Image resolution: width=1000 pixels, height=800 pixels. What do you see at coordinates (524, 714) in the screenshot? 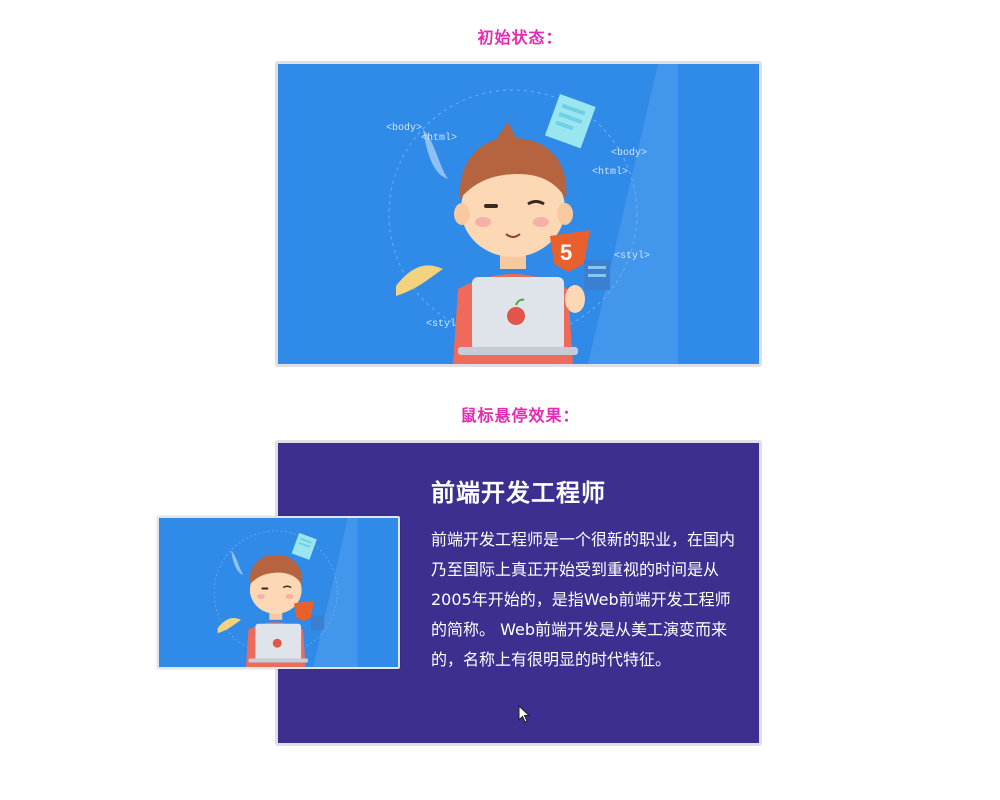
I see `mouse-pointer-icon` at bounding box center [524, 714].